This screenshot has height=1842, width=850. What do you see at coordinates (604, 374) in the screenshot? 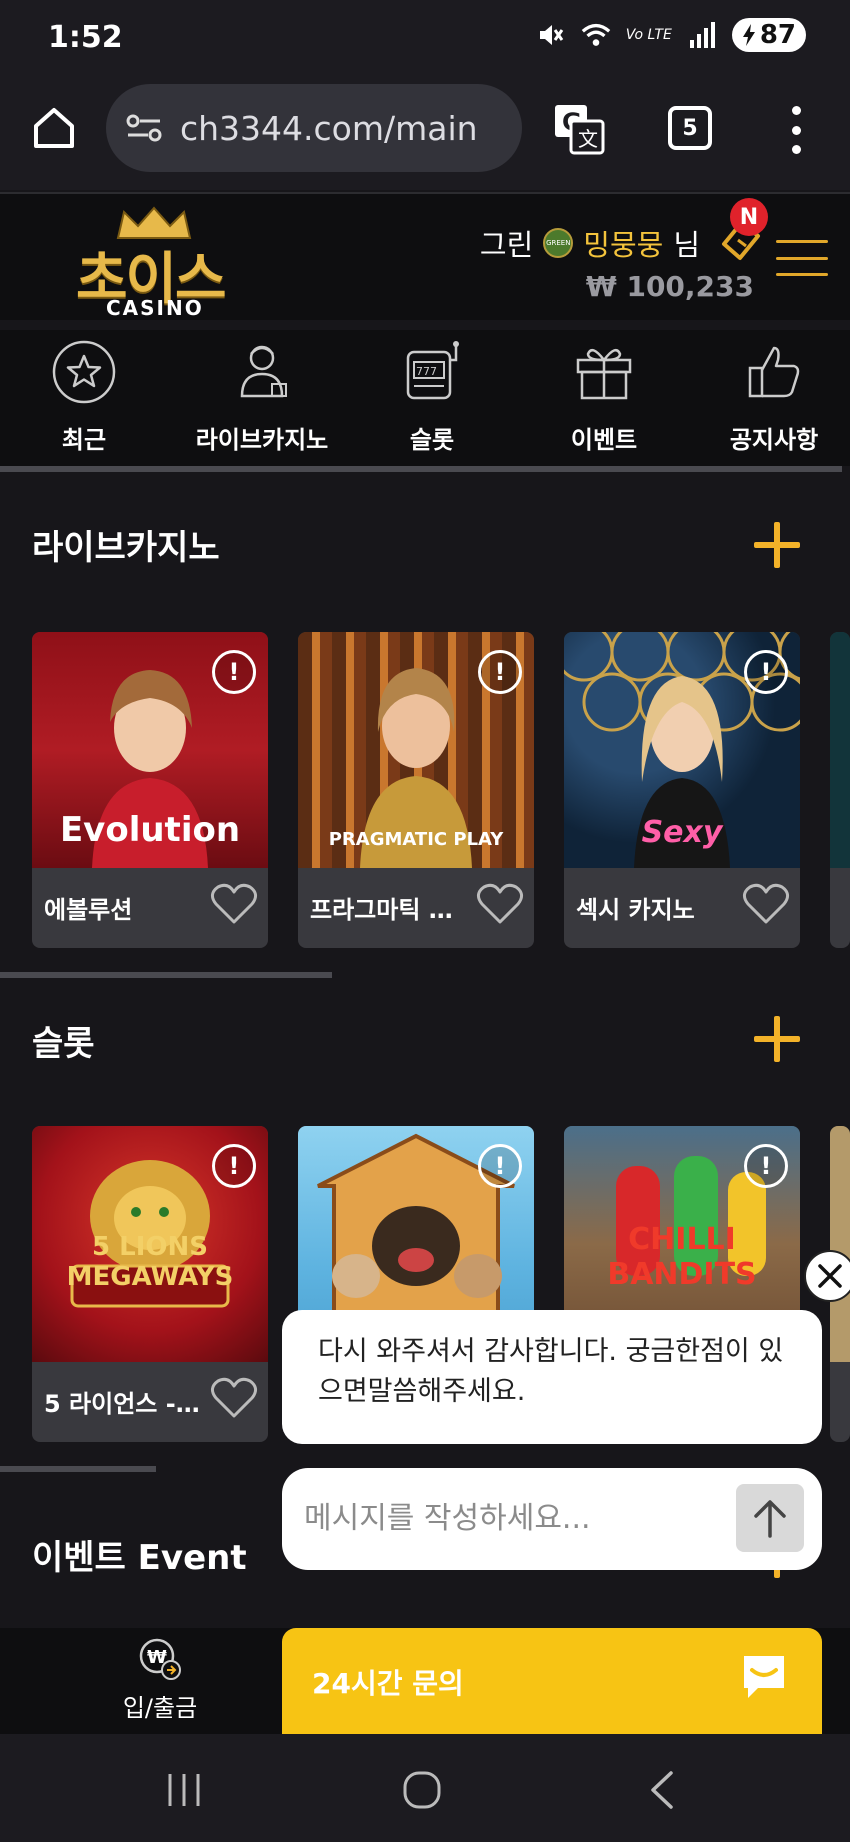
I see `gift-icon` at bounding box center [604, 374].